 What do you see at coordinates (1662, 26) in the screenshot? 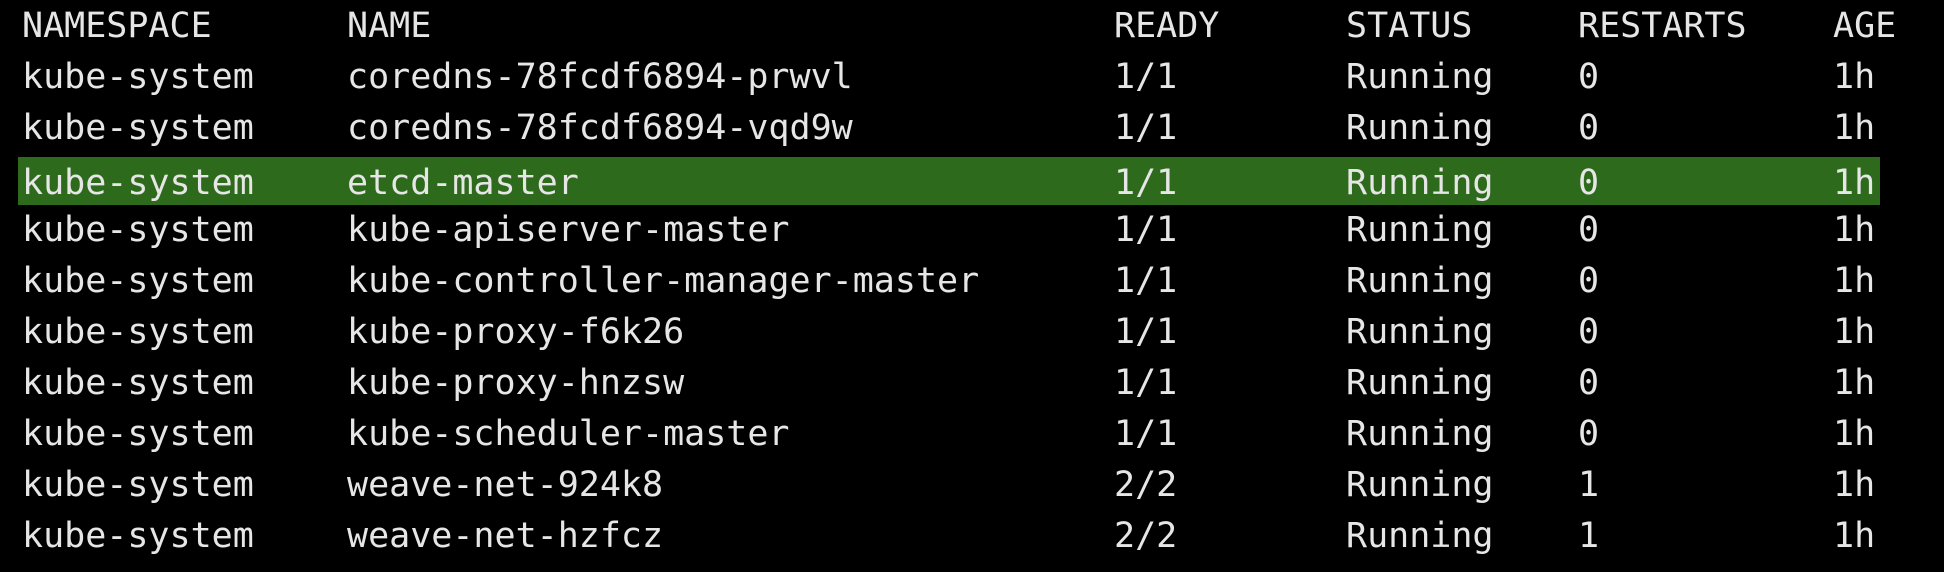
I see `column-header-restarts: RESTARTS` at bounding box center [1662, 26].